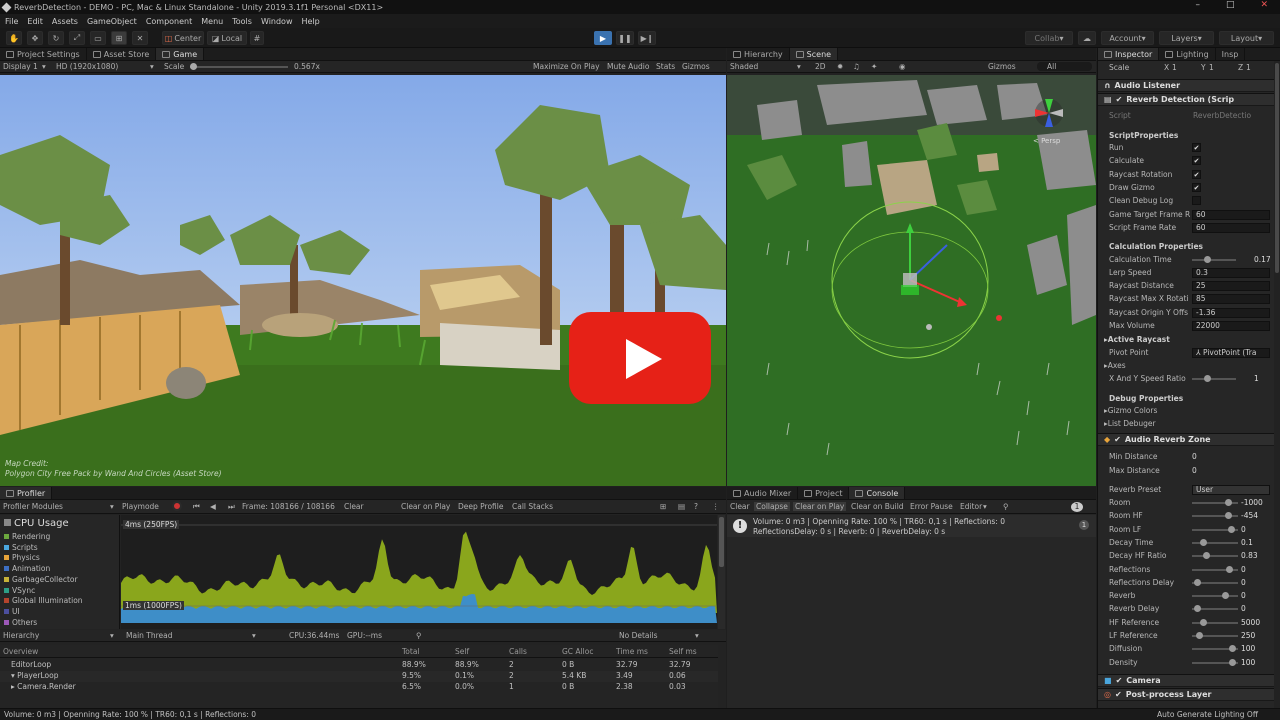 The width and height of the screenshot is (1280, 720). What do you see at coordinates (772, 506) in the screenshot?
I see `collapse-toggle: Collapse` at bounding box center [772, 506].